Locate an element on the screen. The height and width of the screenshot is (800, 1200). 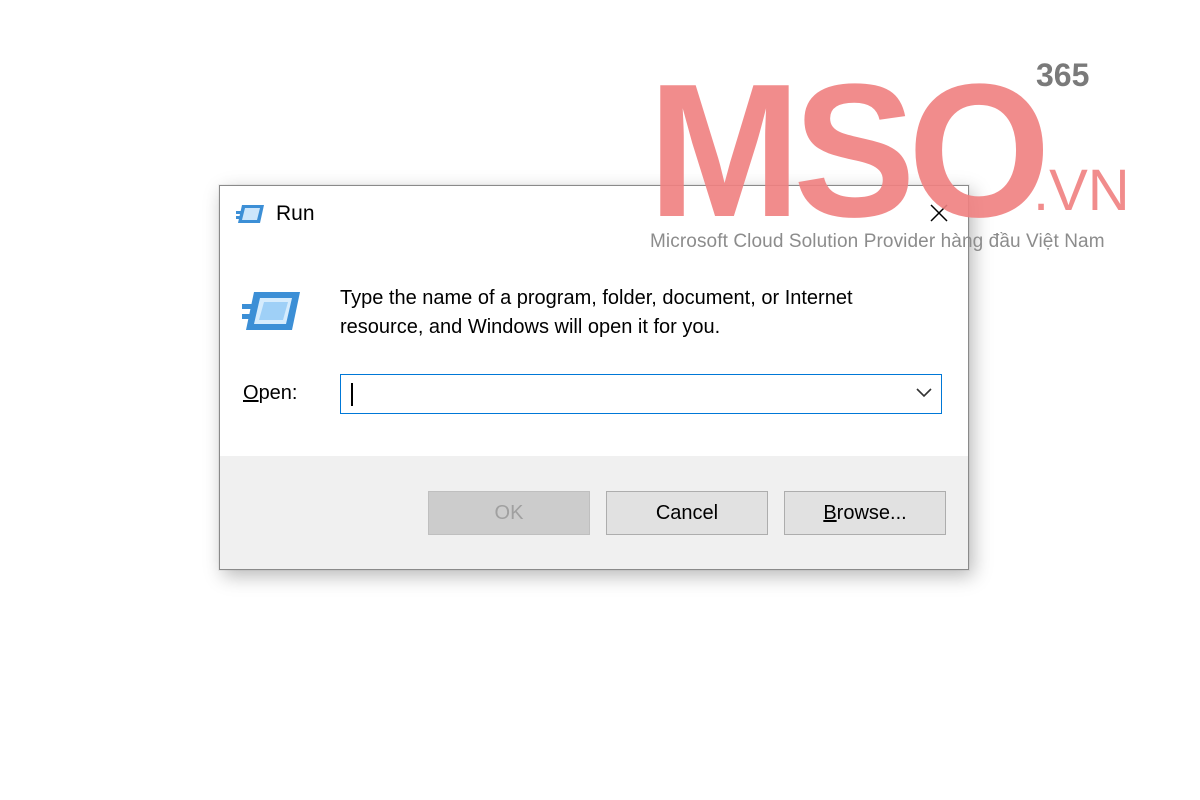
open-label-accesskey: O is located at coordinates (251, 393).